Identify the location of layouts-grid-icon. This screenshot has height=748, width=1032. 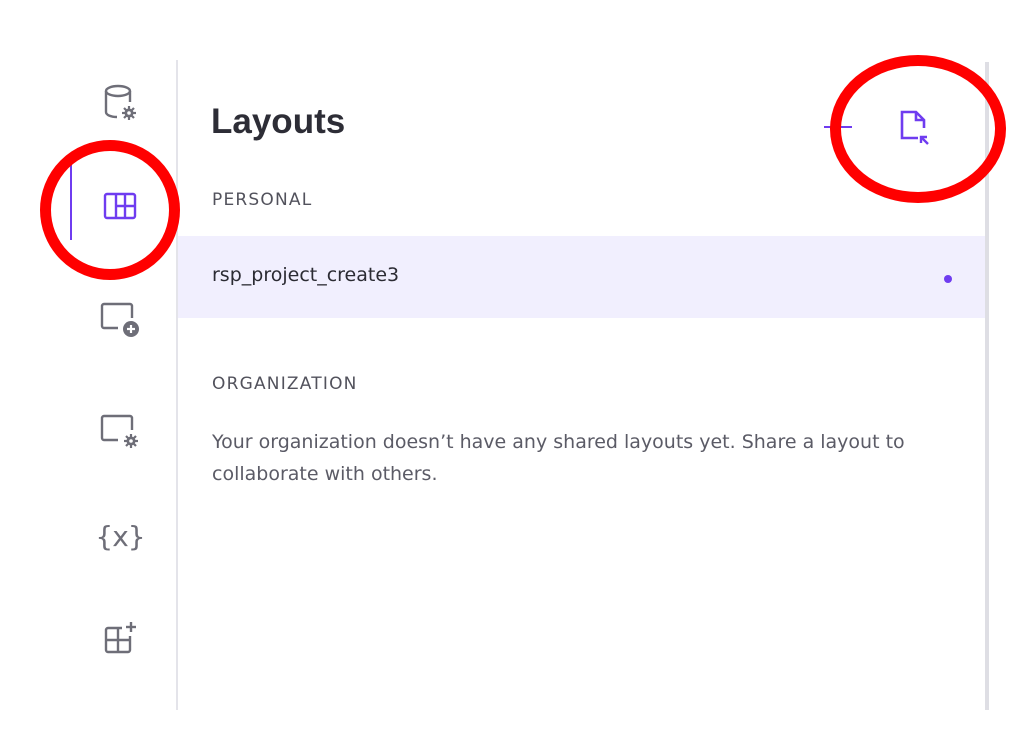
(120, 206).